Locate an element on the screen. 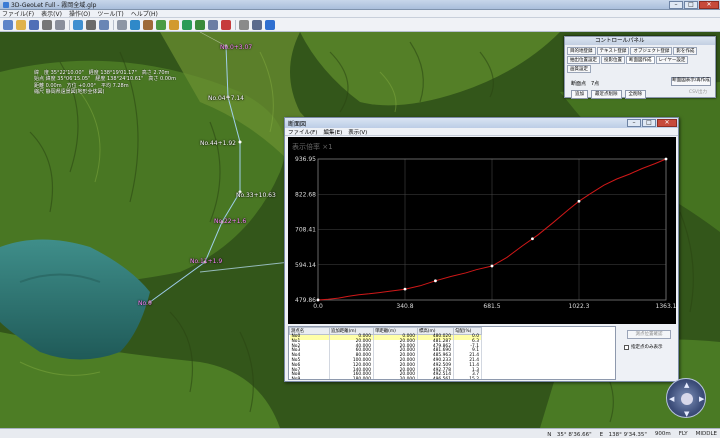 This screenshot has width=720, height=438. tab-layer: レイヤー設定 is located at coordinates (672, 60).